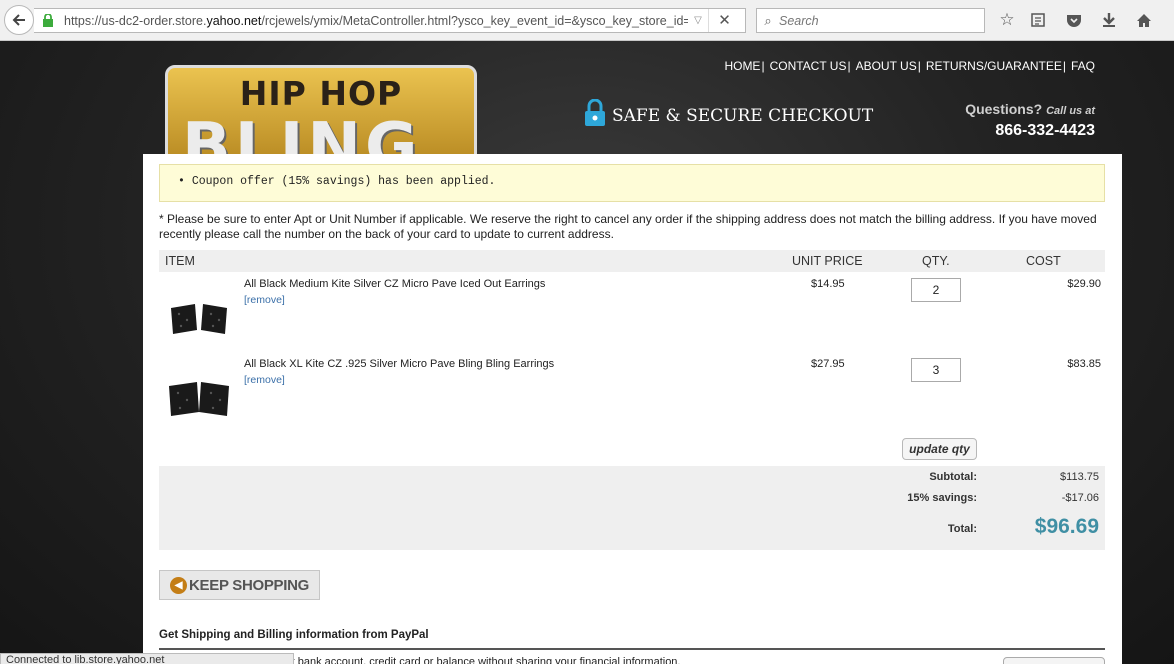 This screenshot has width=1174, height=664. Describe the element at coordinates (886, 66) in the screenshot. I see `nav-about-us: ABOUT US` at that location.